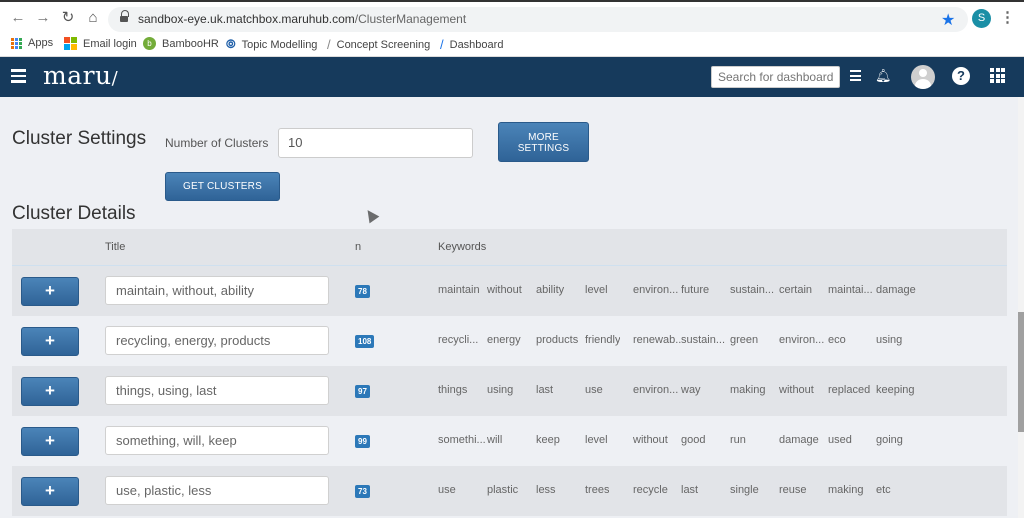 The image size is (1024, 518). Describe the element at coordinates (883, 76) in the screenshot. I see `bell-icon: 🔔︎` at that location.